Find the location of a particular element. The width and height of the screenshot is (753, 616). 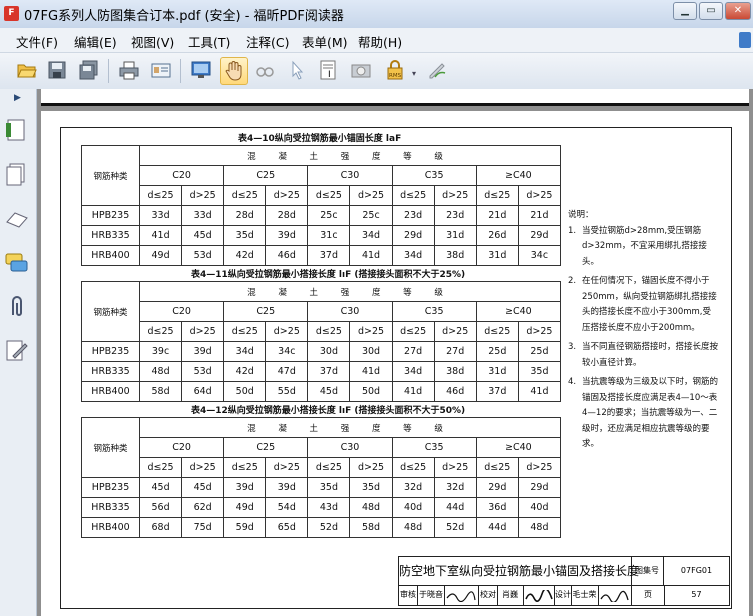

length-cell: 48d is located at coordinates (413, 527).